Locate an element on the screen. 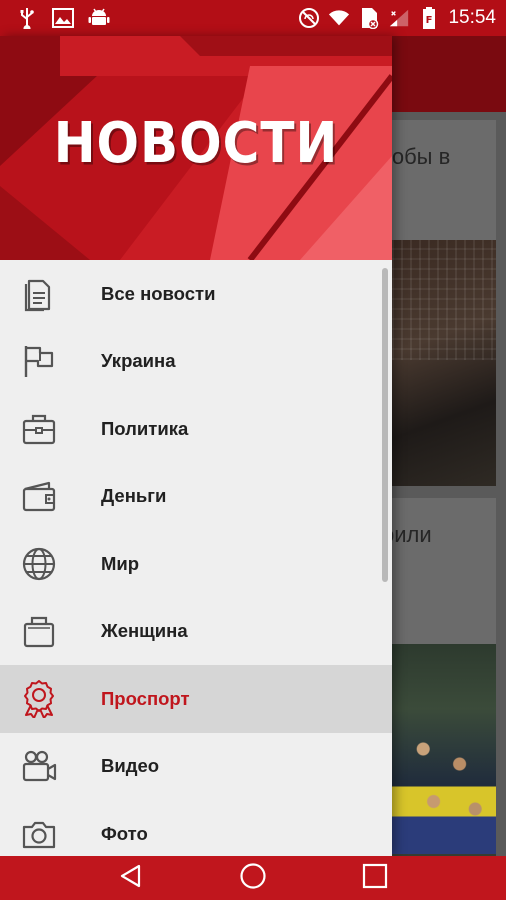  background-news-card: тобы в is located at coordinates (444, 303).